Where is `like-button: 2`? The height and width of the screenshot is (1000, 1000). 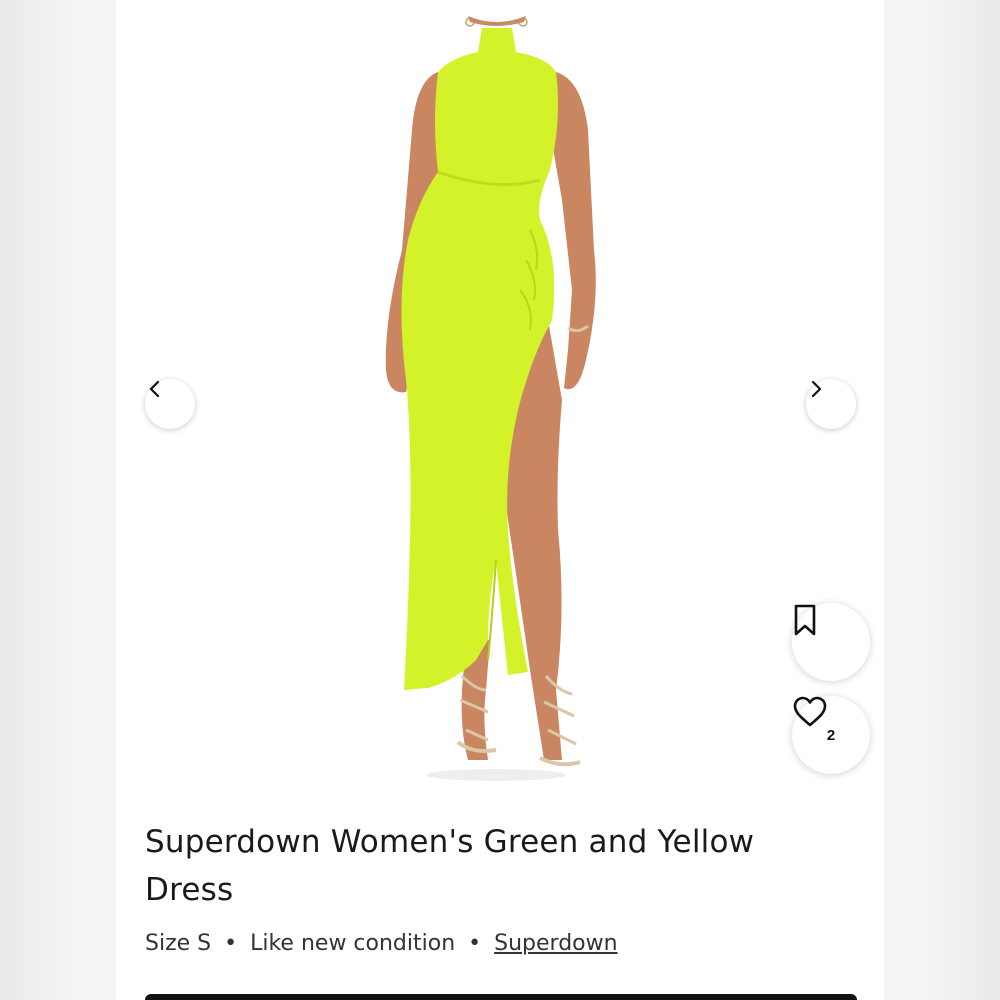
like-button: 2 is located at coordinates (831, 735).